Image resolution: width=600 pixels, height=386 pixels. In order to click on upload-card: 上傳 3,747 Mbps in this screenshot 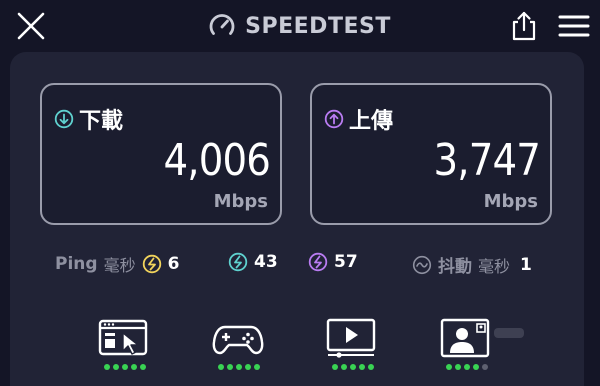, I will do `click(431, 154)`.